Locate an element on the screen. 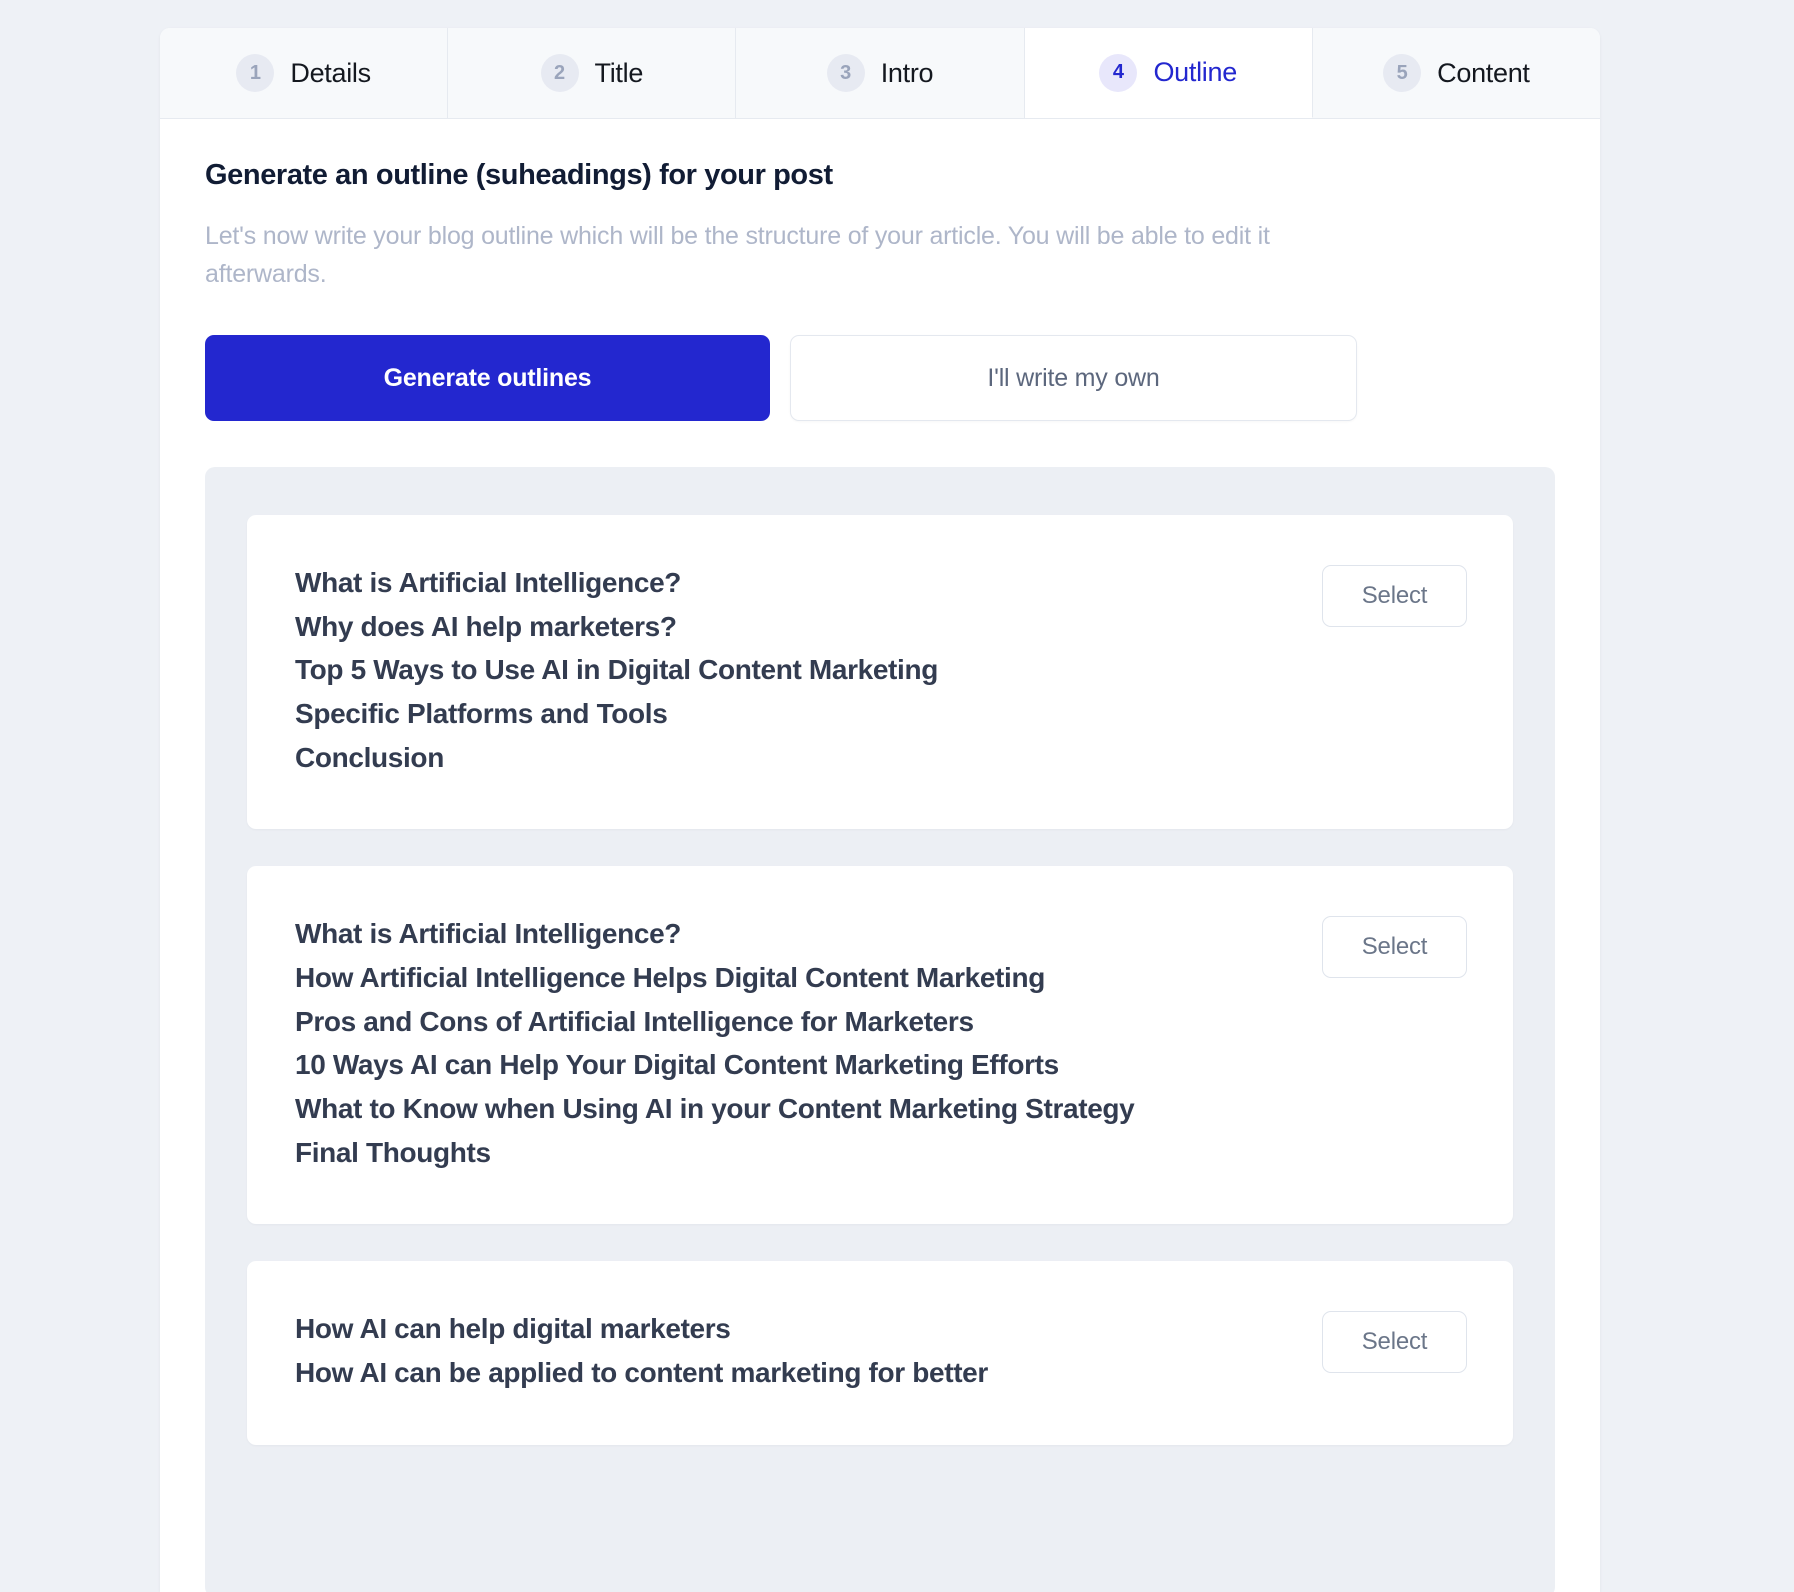 The width and height of the screenshot is (1794, 1592). step-tabs: 1 Details 2 Title 3 Intro 4 Outline 5 Content is located at coordinates (880, 73).